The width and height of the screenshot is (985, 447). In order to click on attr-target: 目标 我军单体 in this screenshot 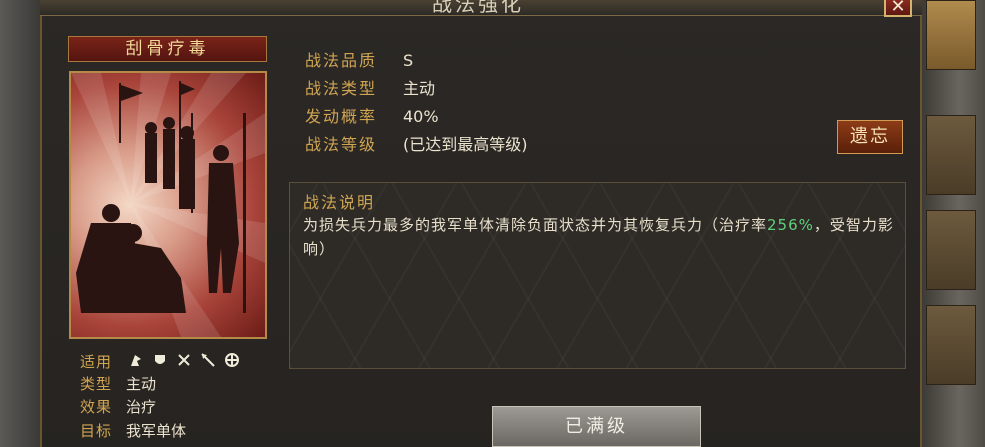, I will do `click(133, 431)`.